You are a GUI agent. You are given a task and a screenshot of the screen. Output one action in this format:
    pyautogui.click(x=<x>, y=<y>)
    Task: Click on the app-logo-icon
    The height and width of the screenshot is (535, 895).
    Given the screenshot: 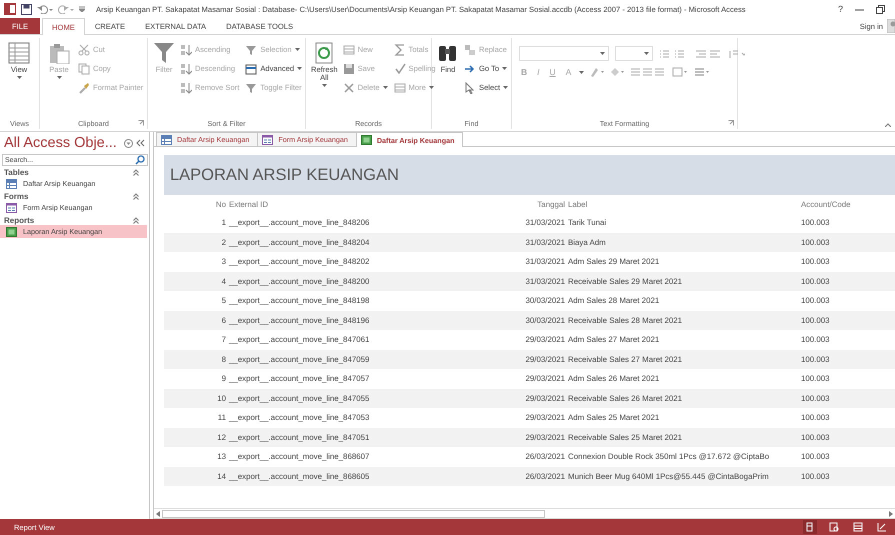 What is the action you would take?
    pyautogui.click(x=10, y=9)
    